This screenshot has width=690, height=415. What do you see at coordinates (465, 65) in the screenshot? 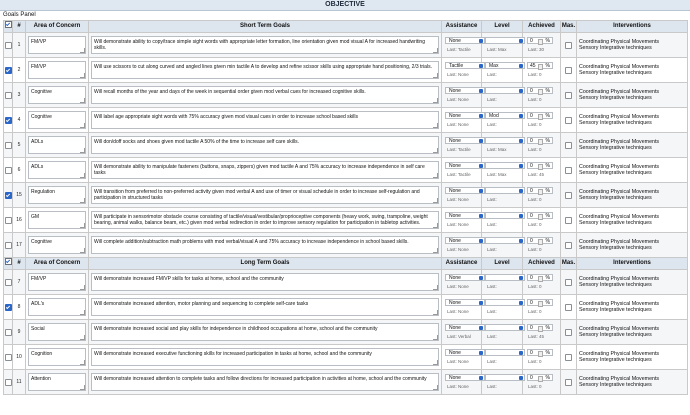
I see `assistance-select: Tactile` at bounding box center [465, 65].